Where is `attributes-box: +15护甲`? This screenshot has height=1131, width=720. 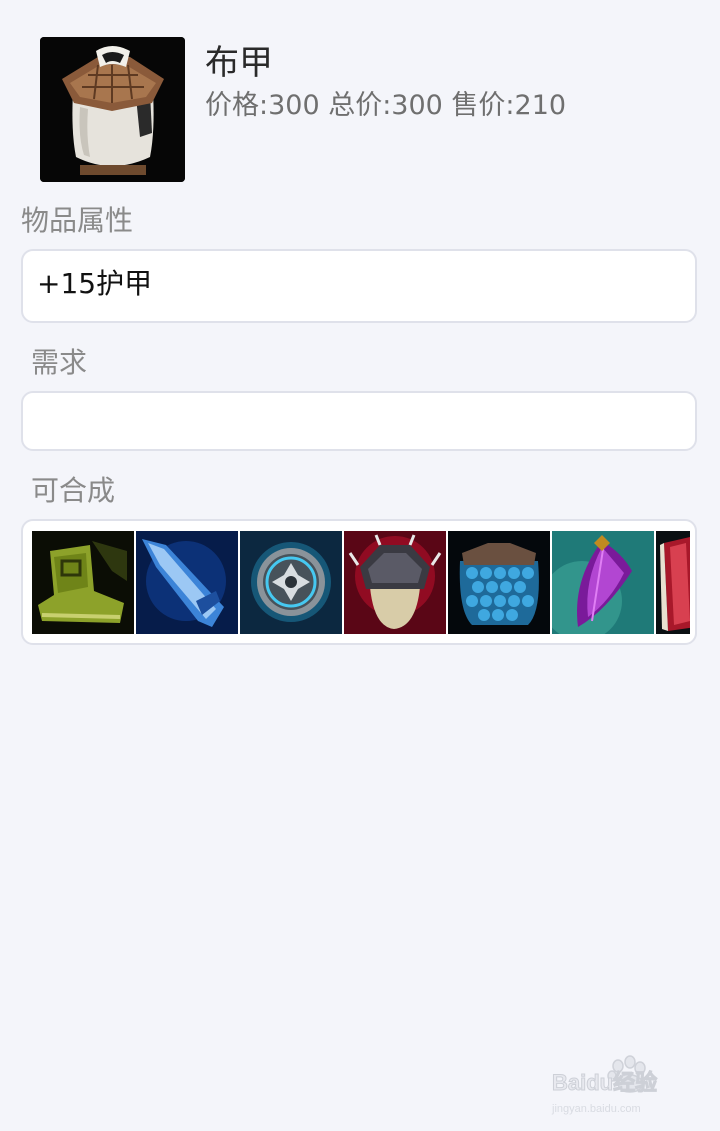
attributes-box: +15护甲 is located at coordinates (359, 286).